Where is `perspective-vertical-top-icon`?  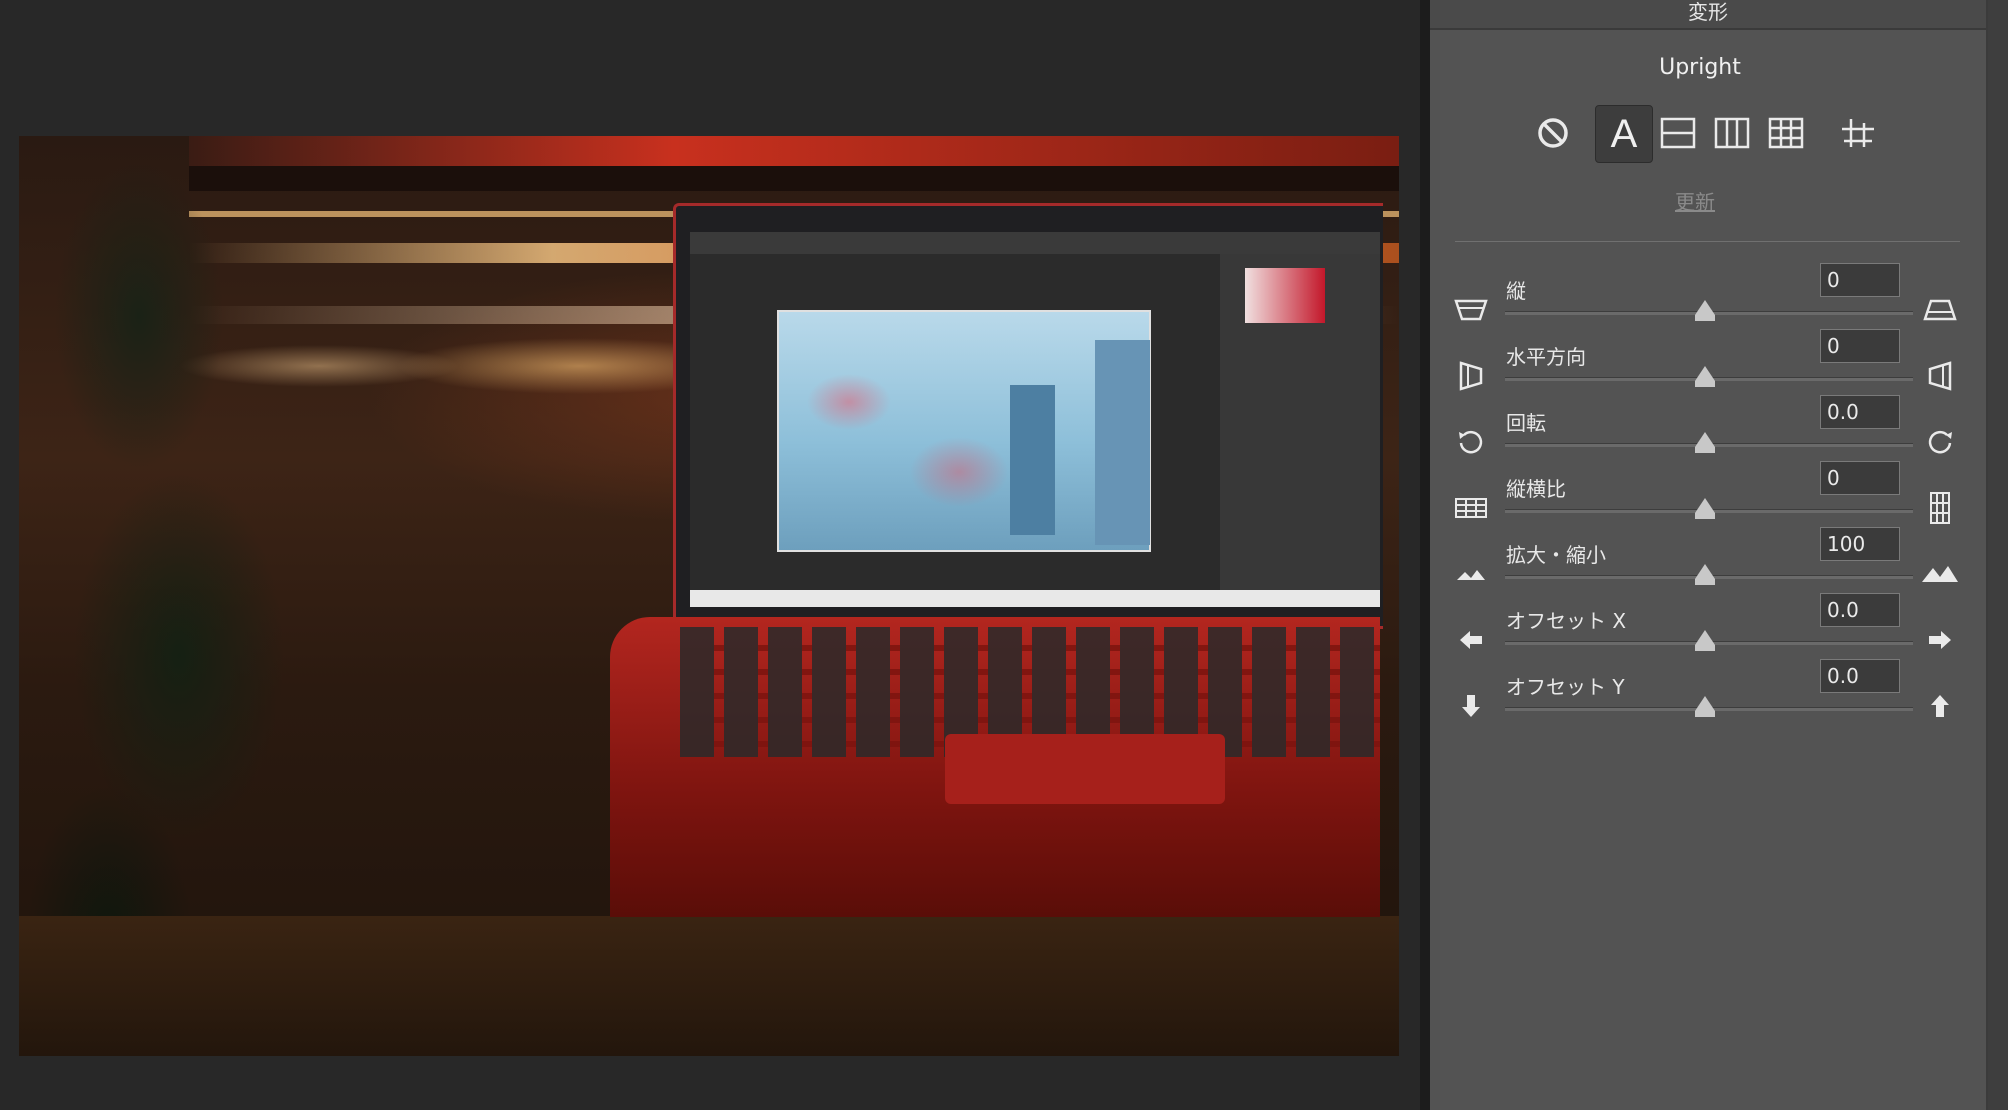 perspective-vertical-top-icon is located at coordinates (1471, 310).